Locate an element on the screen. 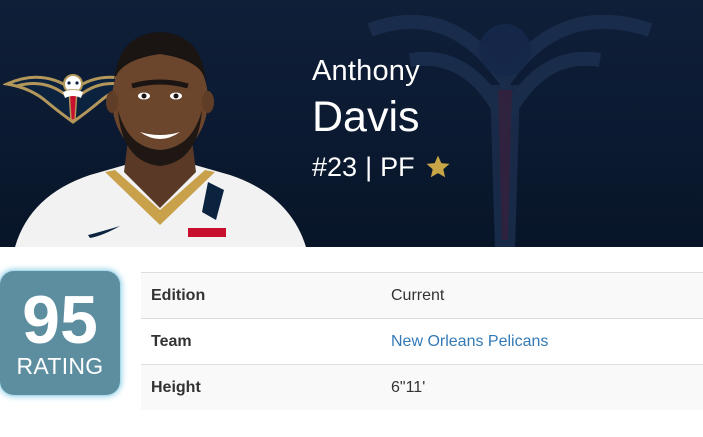  player-position: PF is located at coordinates (397, 167).